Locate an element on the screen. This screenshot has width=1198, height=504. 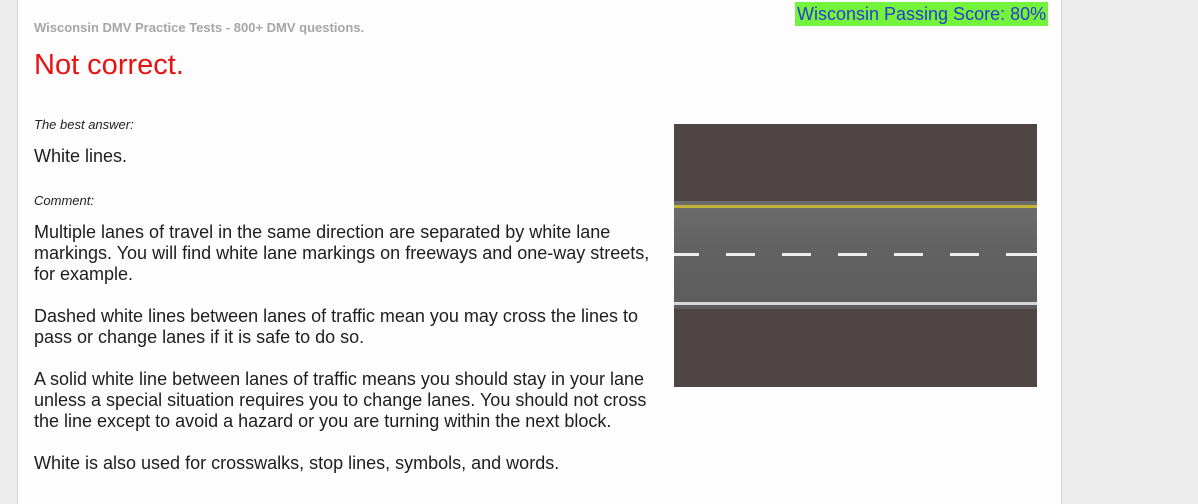
white-solid-line is located at coordinates (855, 303).